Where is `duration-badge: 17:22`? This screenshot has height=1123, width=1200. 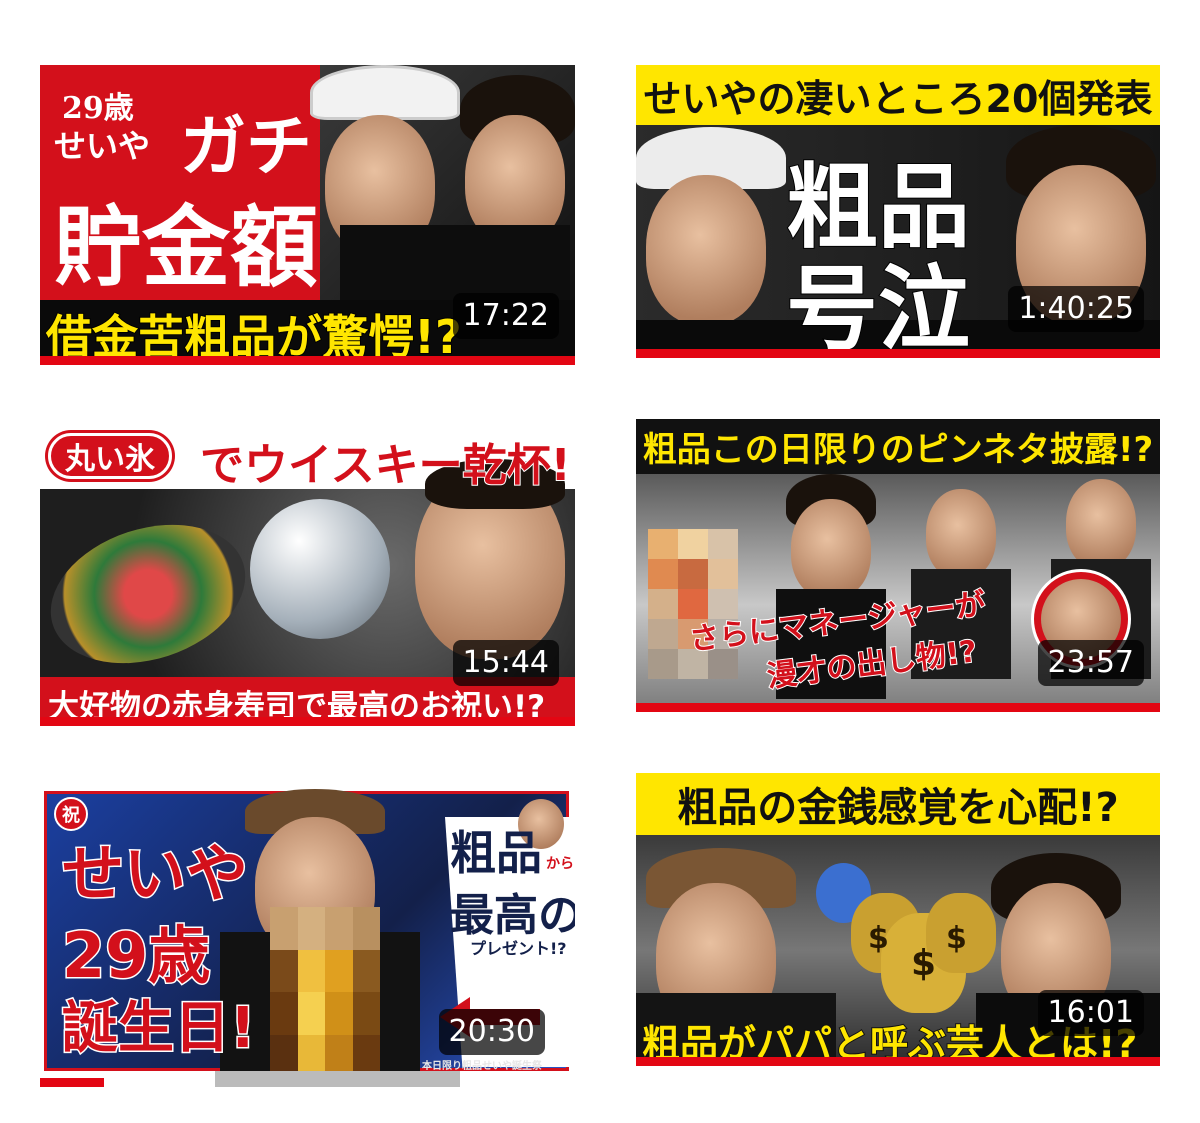 duration-badge: 17:22 is located at coordinates (505, 316).